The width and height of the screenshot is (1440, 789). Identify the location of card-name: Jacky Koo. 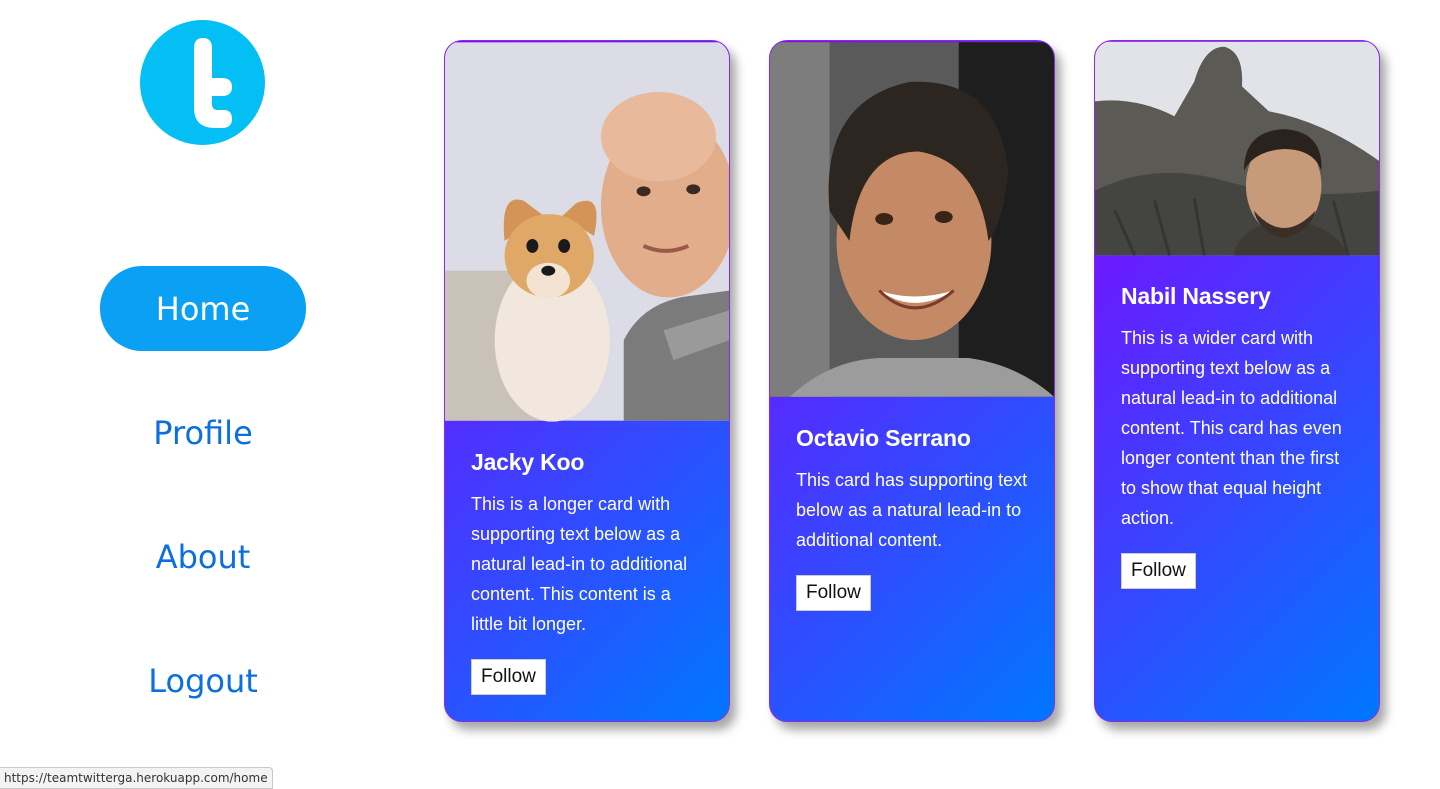
(528, 462).